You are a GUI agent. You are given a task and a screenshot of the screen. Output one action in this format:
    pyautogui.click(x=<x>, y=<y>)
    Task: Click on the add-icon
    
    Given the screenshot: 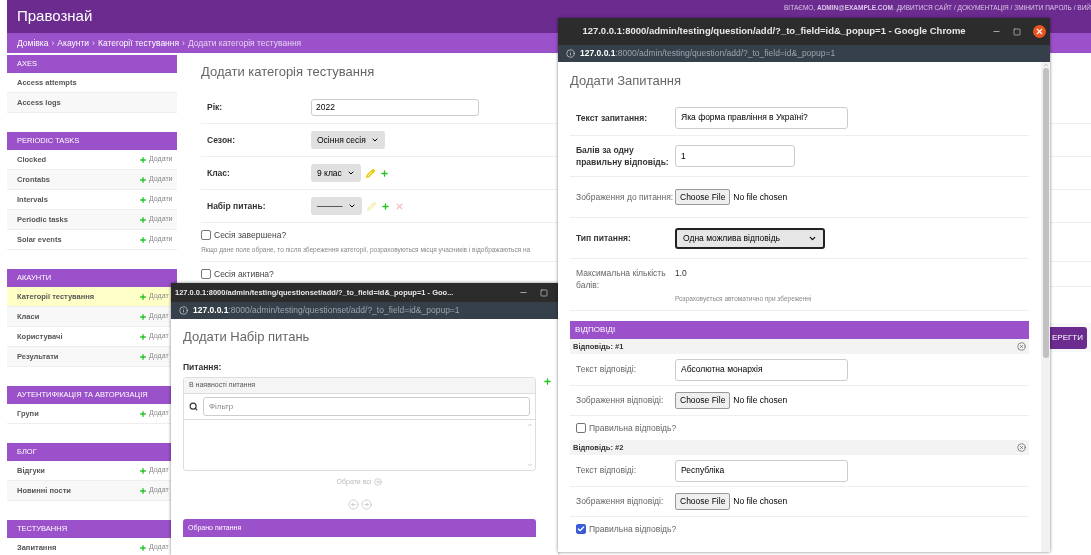 What is the action you would take?
    pyautogui.click(x=366, y=504)
    